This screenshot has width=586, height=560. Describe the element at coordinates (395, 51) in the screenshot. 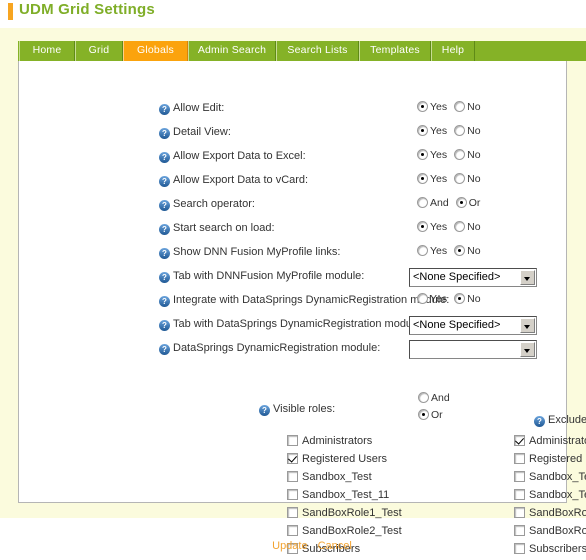

I see `tab-templates: Templates` at that location.